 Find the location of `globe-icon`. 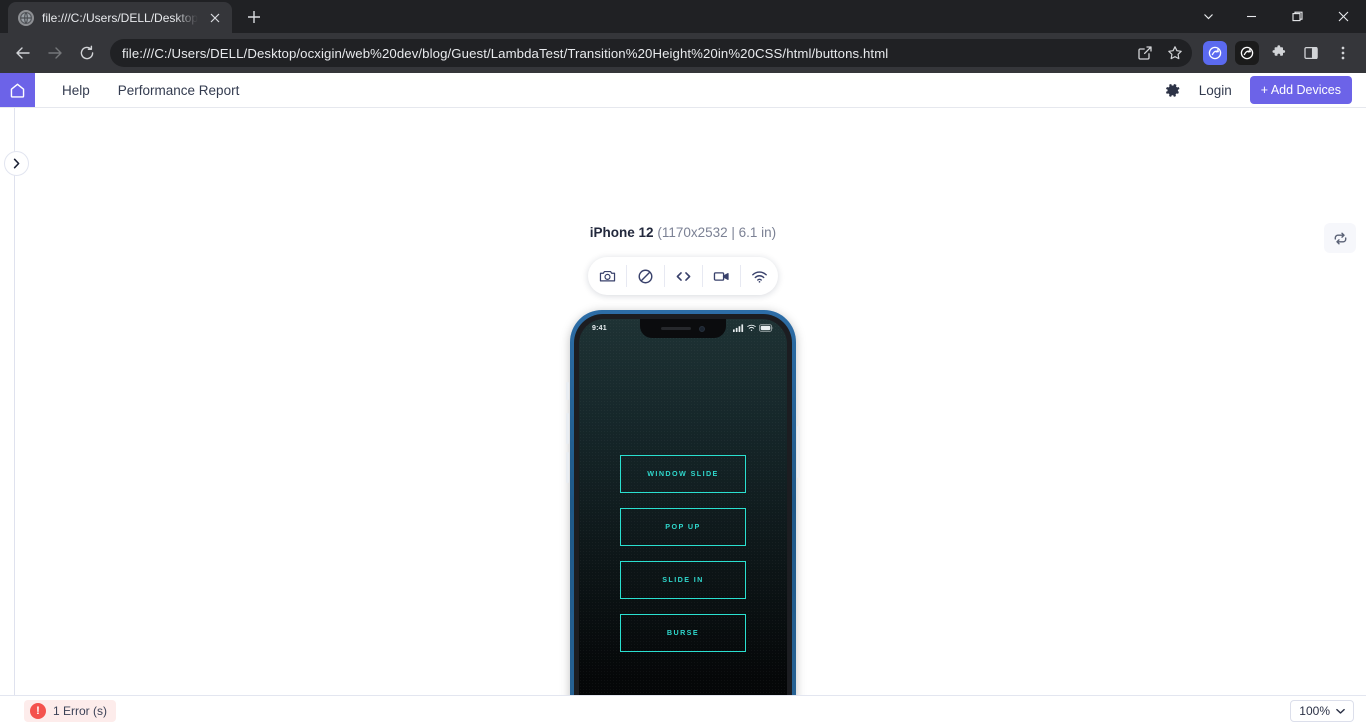

globe-icon is located at coordinates (26, 17).